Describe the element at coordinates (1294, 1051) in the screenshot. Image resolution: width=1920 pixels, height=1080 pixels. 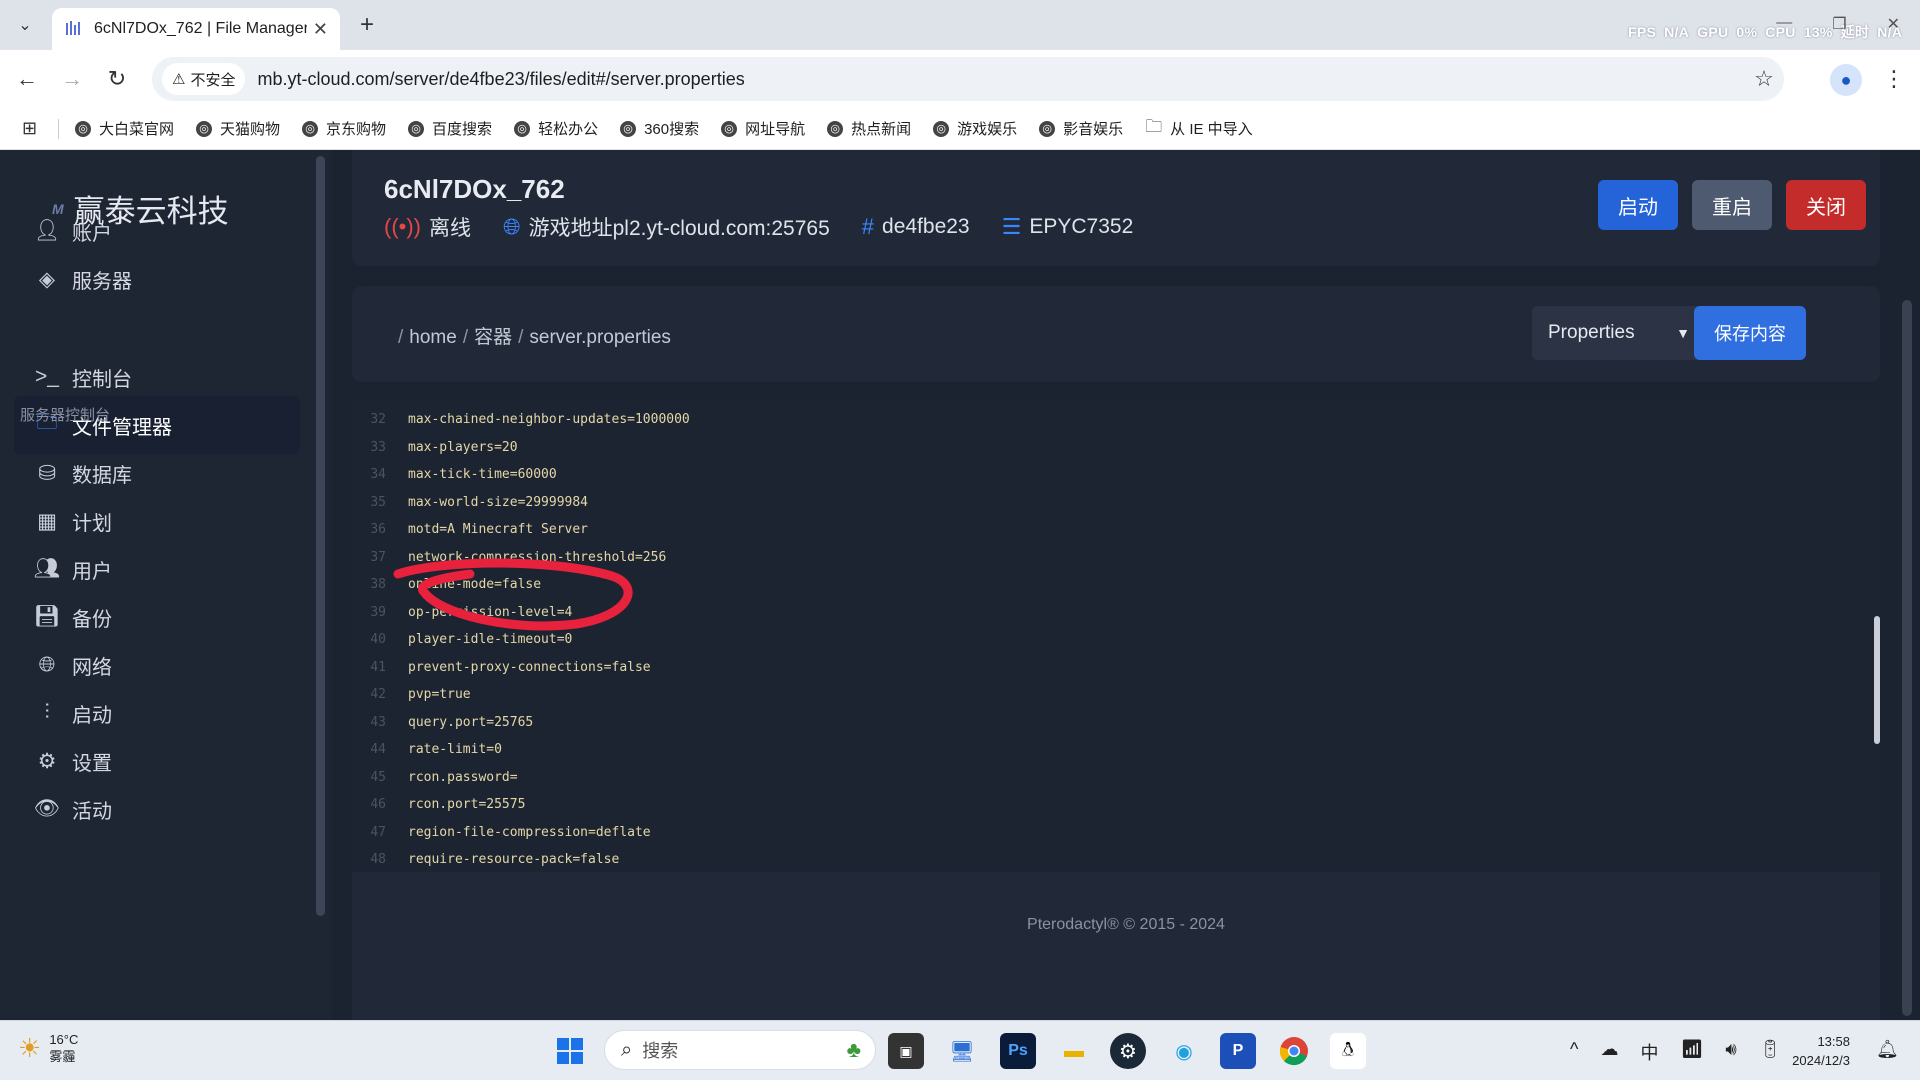
I see `chrome-icon` at that location.